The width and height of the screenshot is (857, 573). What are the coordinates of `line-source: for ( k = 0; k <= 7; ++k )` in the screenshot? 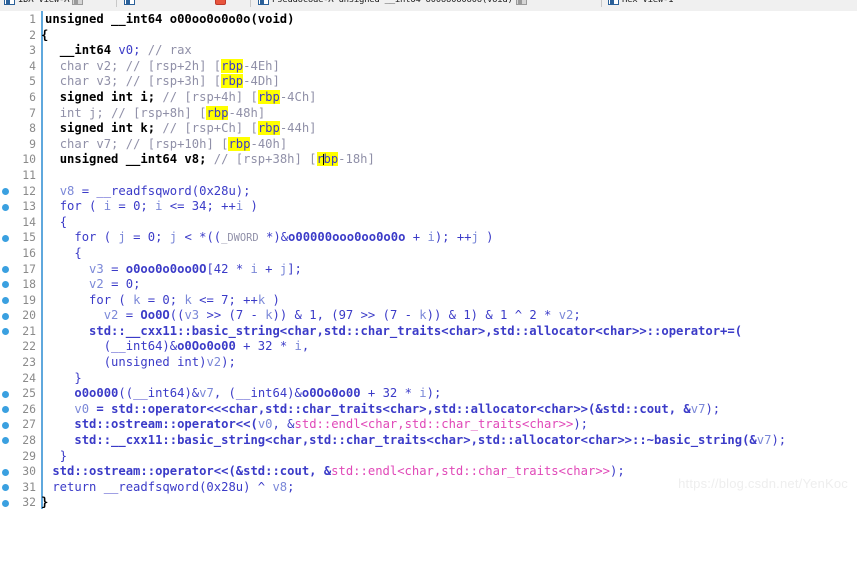 It's located at (162, 301).